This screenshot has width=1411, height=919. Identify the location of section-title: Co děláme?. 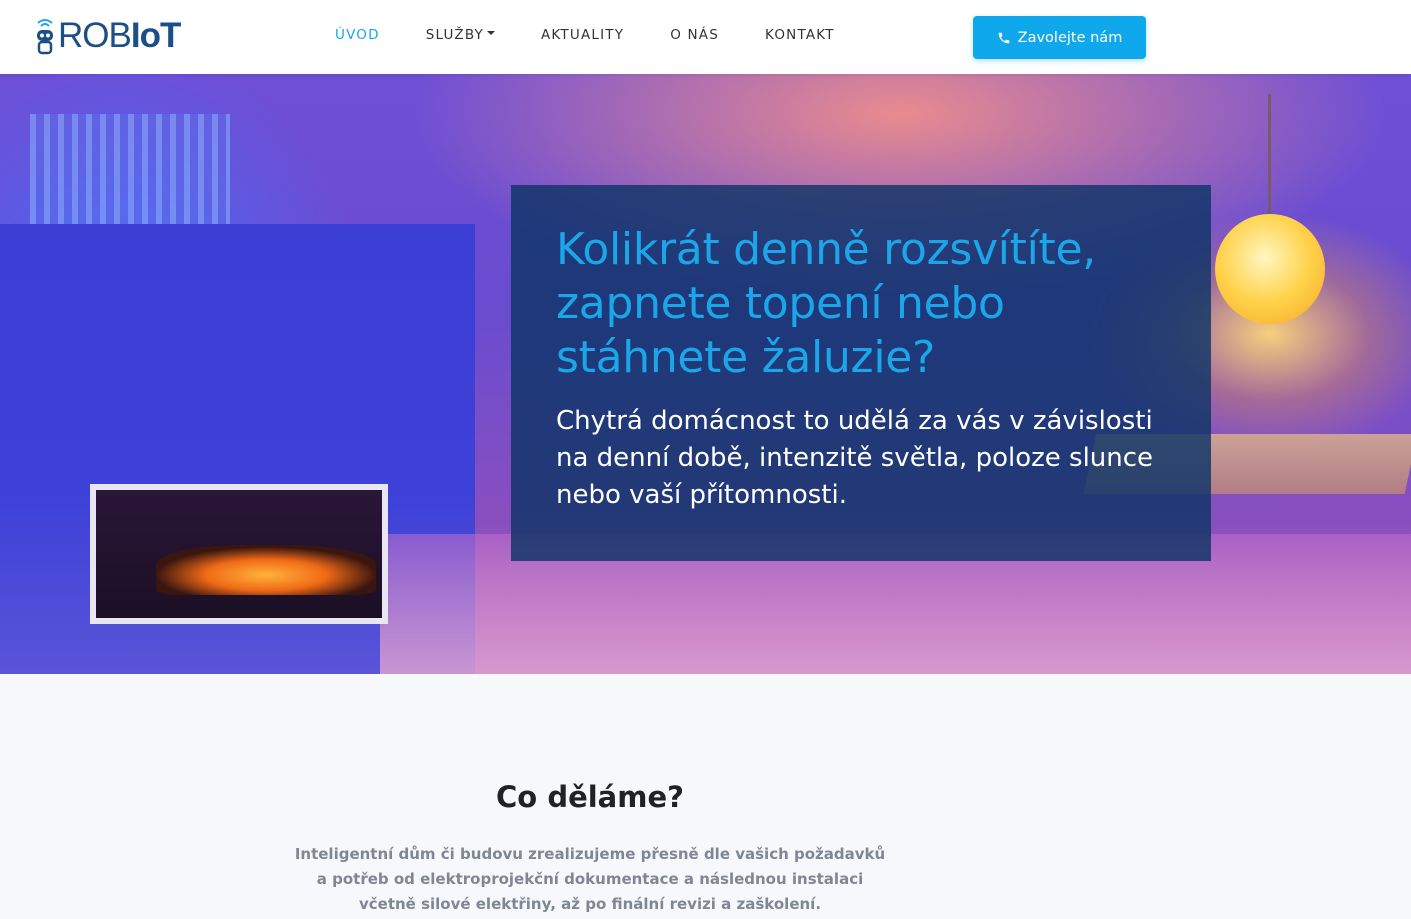
(590, 797).